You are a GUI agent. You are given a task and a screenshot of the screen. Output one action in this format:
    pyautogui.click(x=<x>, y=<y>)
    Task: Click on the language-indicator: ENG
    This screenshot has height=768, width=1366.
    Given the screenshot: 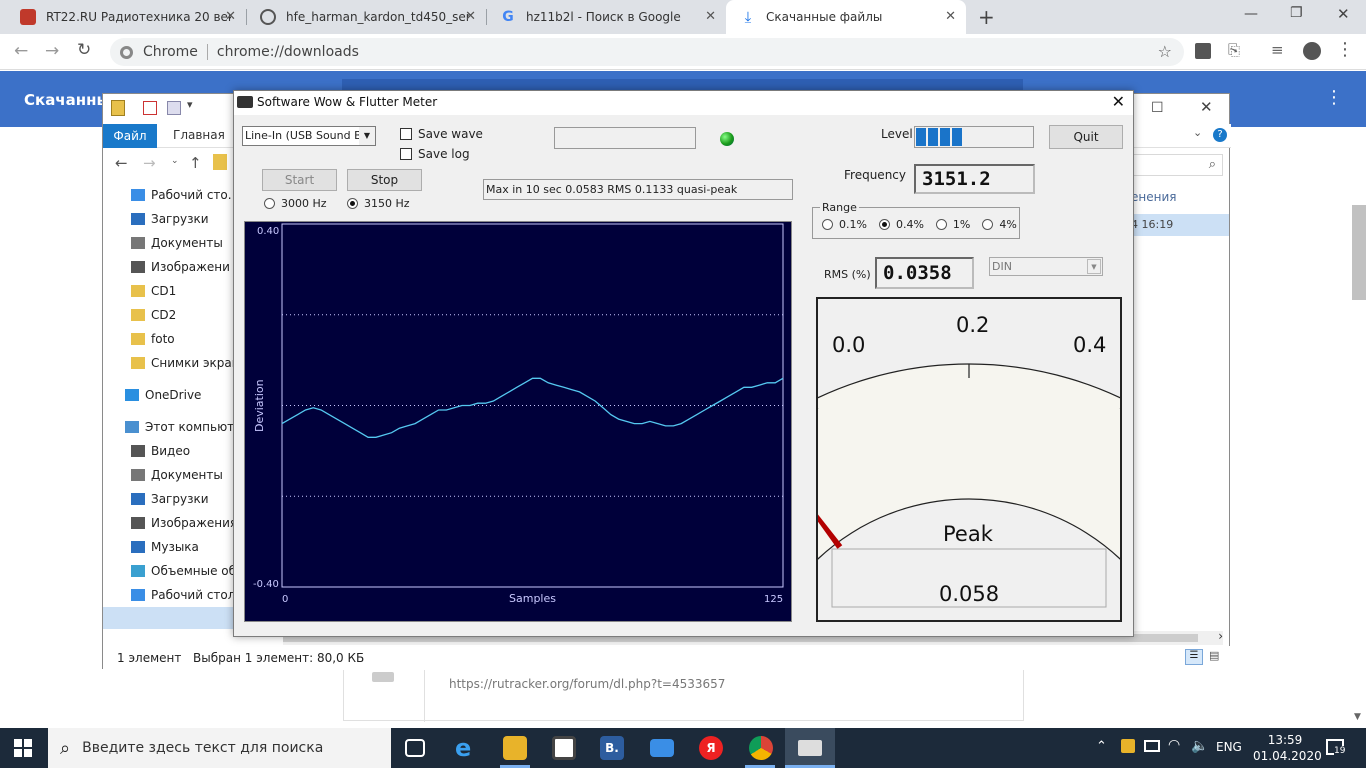 What is the action you would take?
    pyautogui.click(x=1229, y=747)
    